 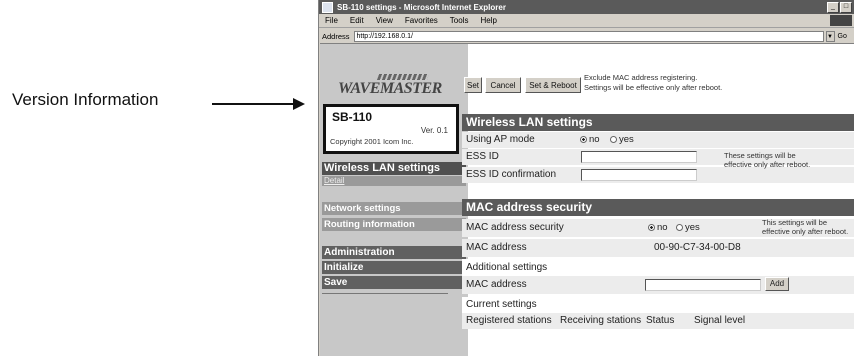 What do you see at coordinates (658, 122) in the screenshot?
I see `wireless-section-heading: Wireless LAN settings` at bounding box center [658, 122].